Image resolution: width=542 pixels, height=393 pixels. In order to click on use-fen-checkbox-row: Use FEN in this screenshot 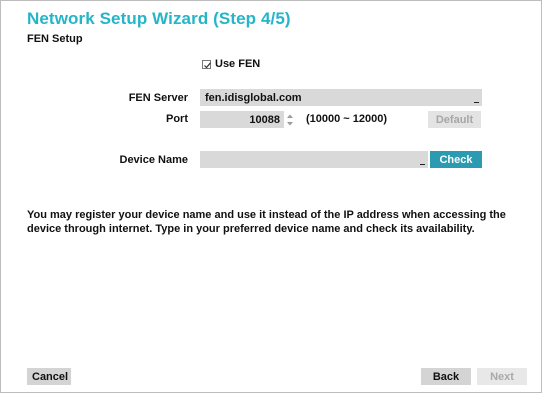, I will do `click(231, 64)`.